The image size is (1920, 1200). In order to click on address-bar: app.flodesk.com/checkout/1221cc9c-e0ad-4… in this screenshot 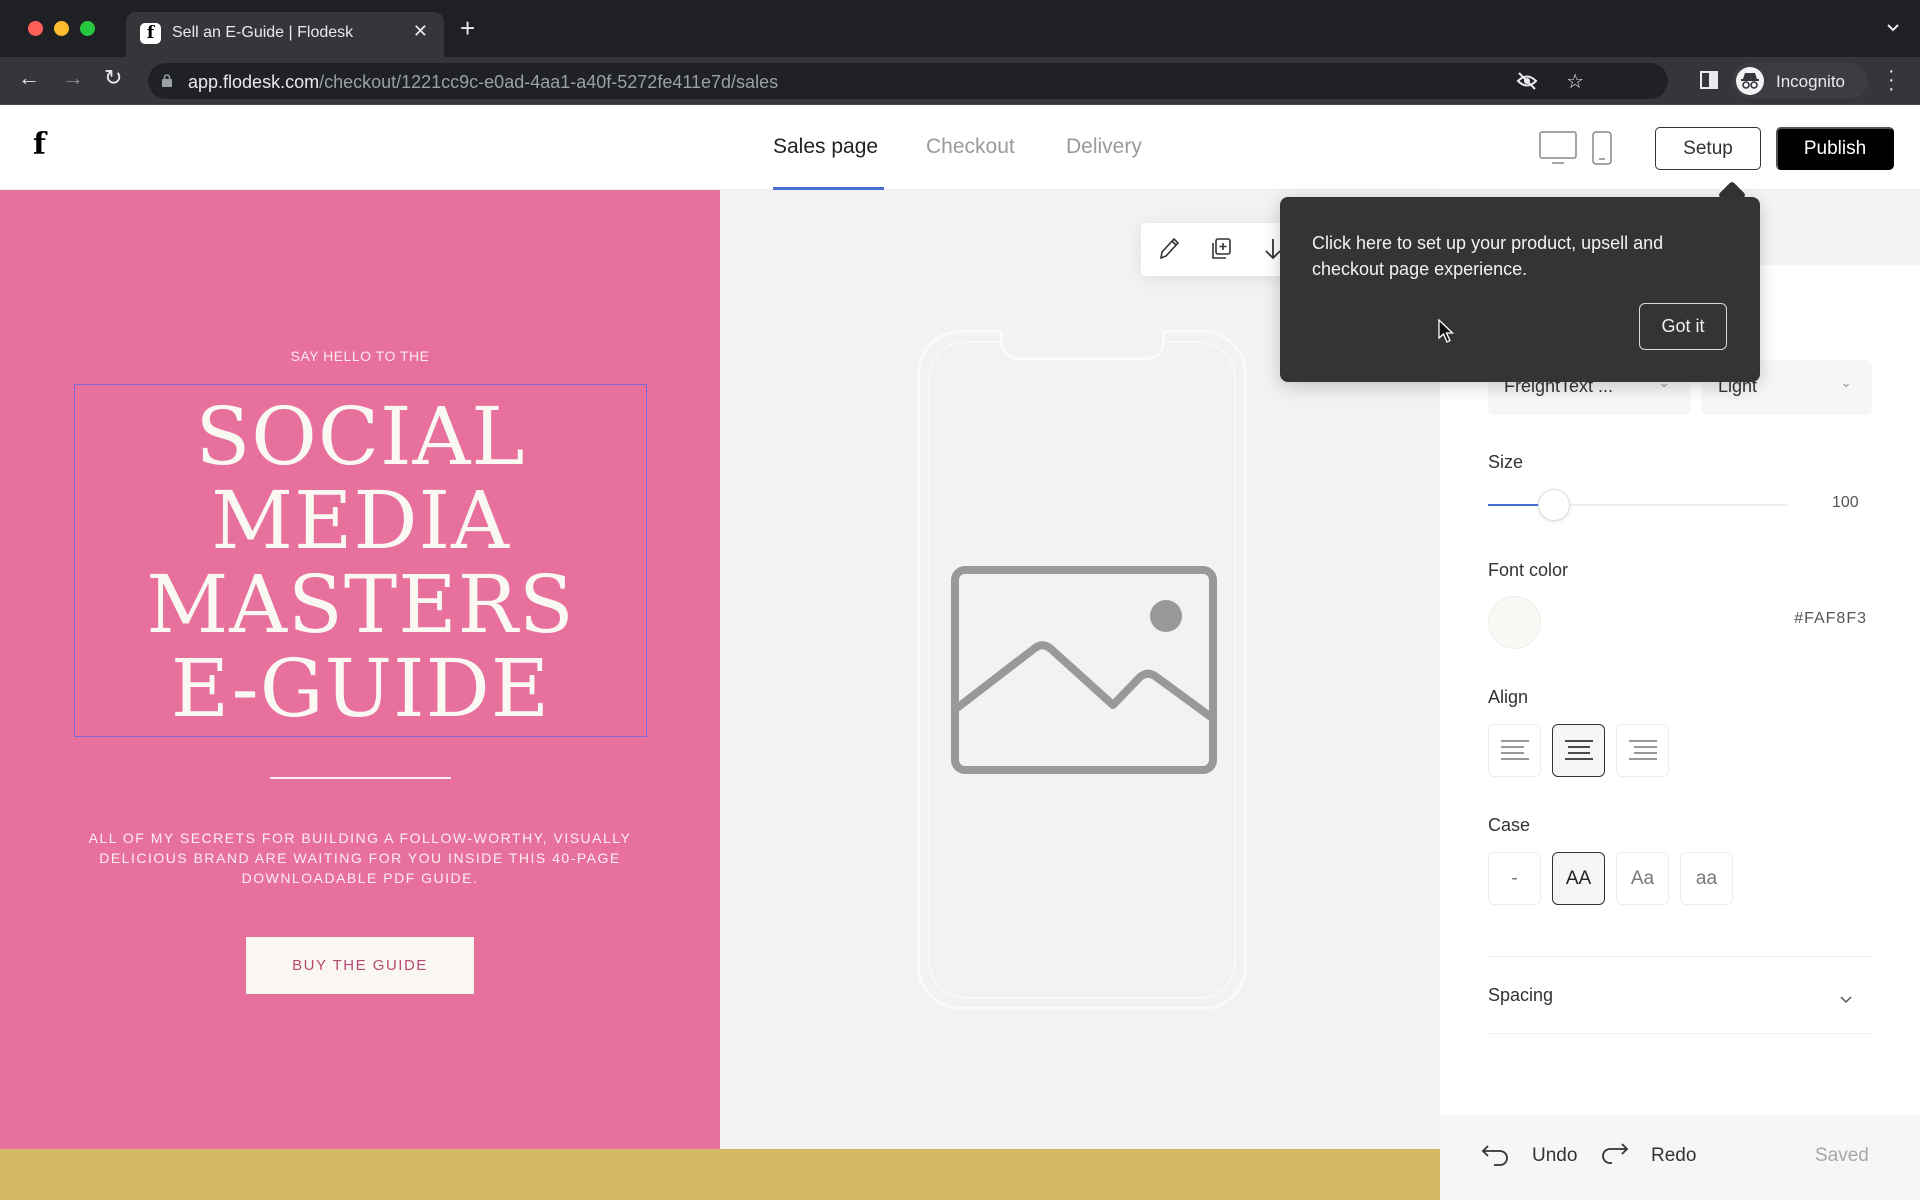, I will do `click(908, 81)`.